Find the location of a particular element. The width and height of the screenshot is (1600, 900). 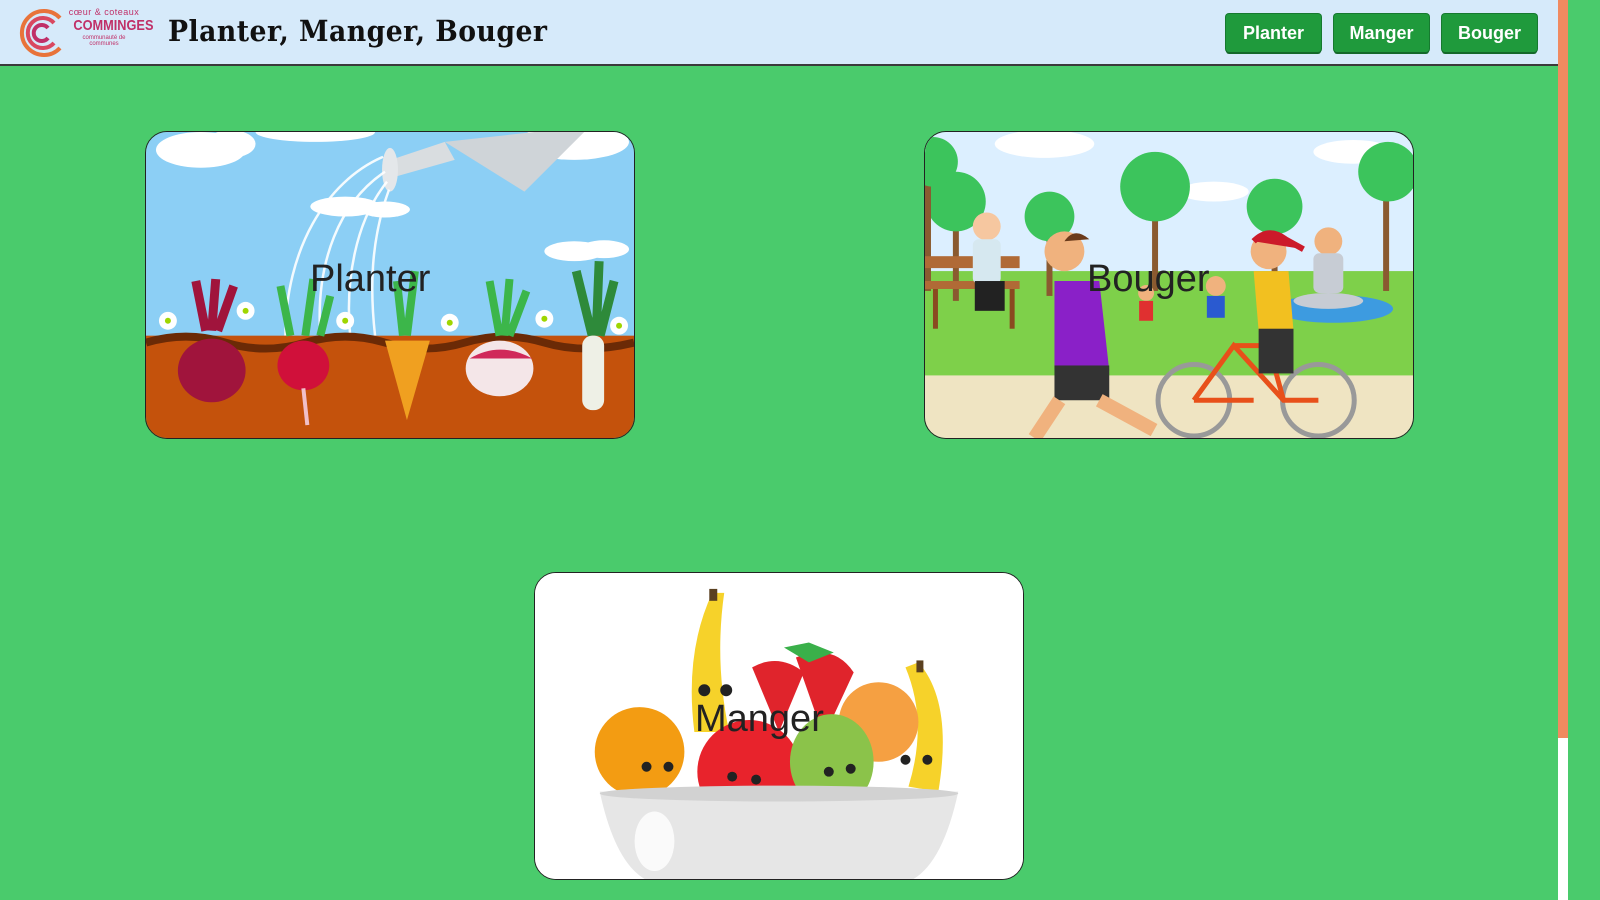

logo-line1: cœur & coteaux is located at coordinates (104, 12).